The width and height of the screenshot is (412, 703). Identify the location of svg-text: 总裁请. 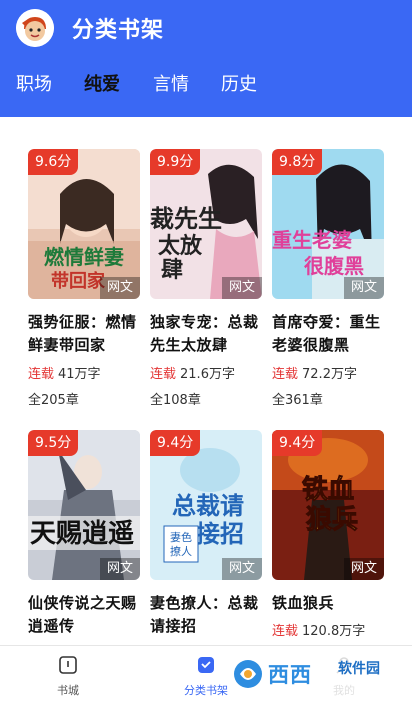
(208, 505).